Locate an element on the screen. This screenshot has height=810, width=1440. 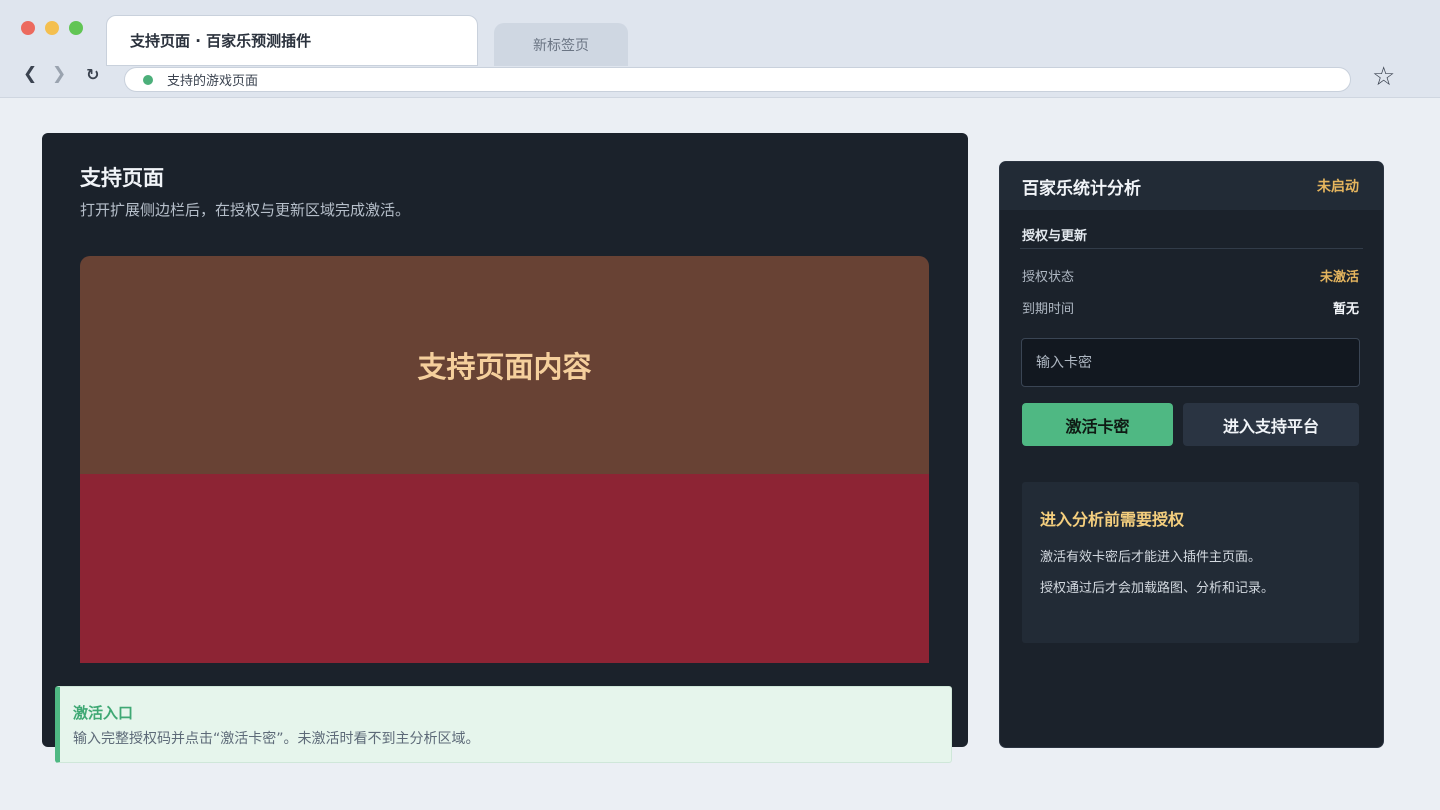
auth-status-label: 授权状态 is located at coordinates (1048, 277).